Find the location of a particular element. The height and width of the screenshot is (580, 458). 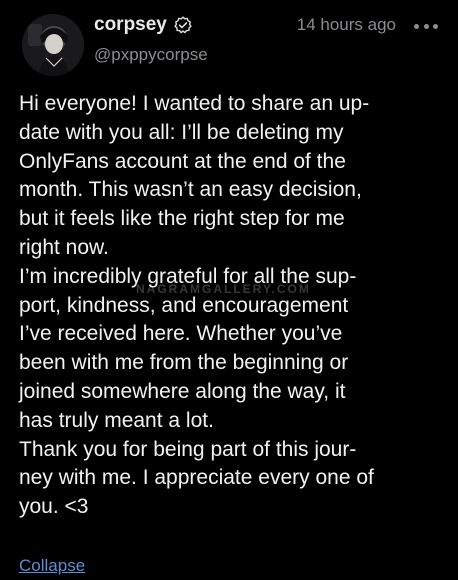

avatar-image is located at coordinates (53, 45).